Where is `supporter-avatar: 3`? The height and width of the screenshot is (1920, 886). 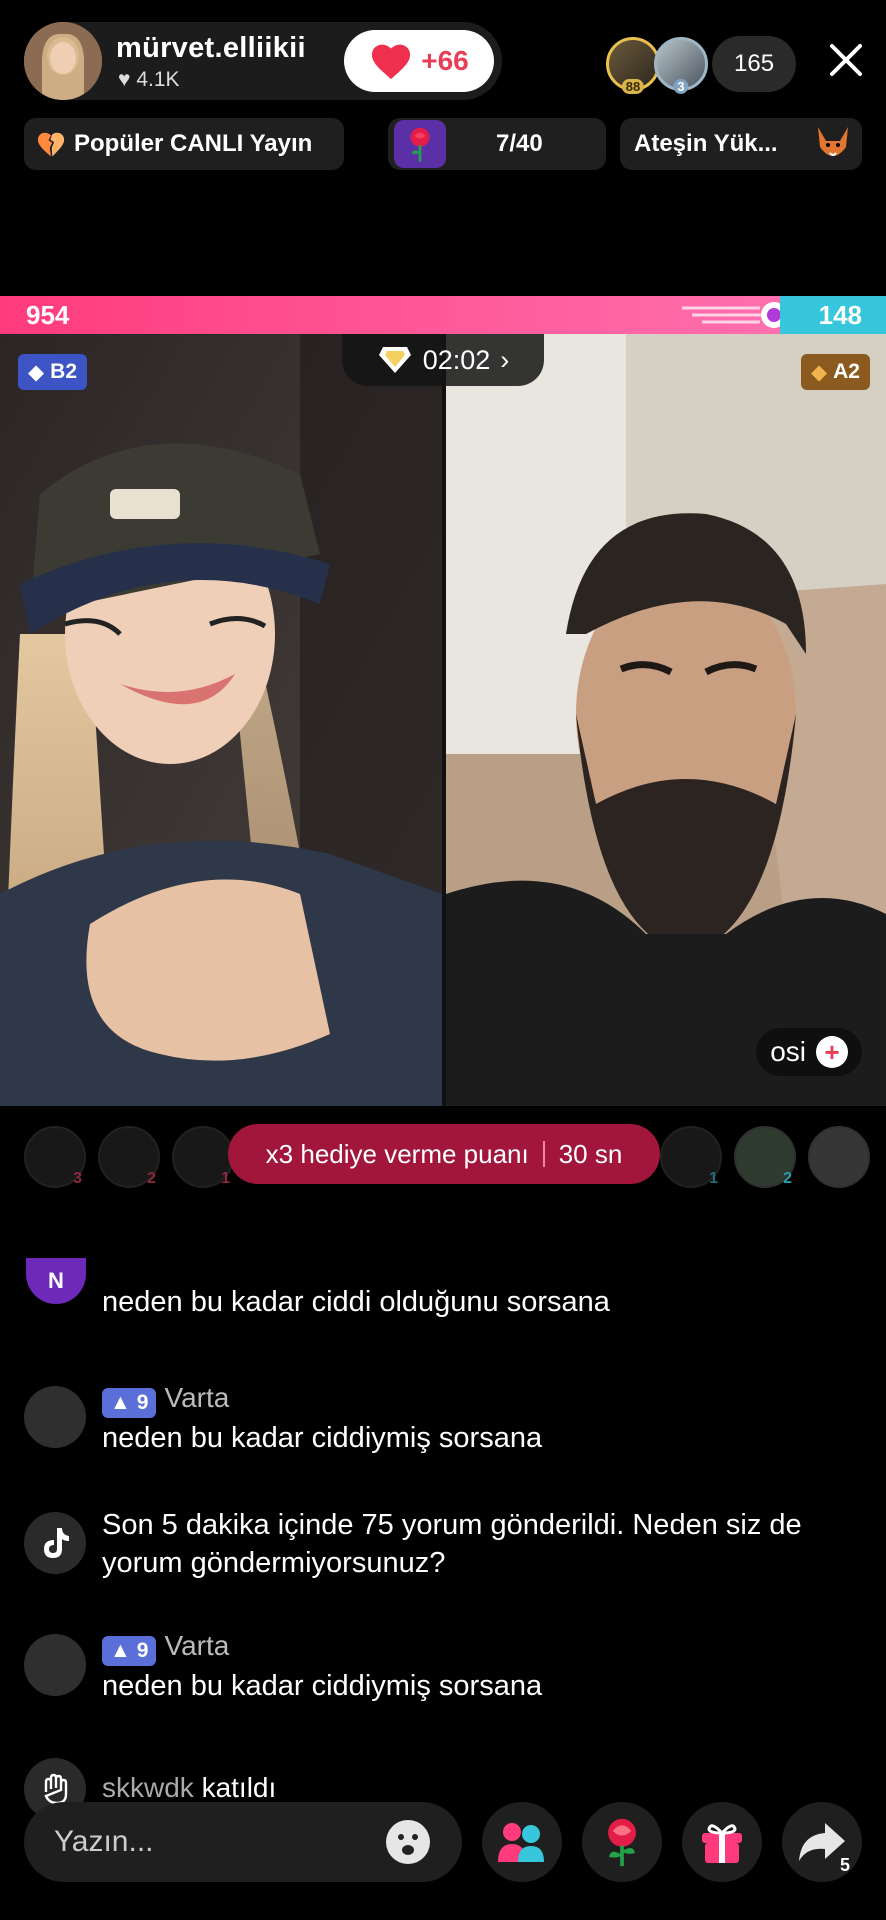 supporter-avatar: 3 is located at coordinates (55, 1157).